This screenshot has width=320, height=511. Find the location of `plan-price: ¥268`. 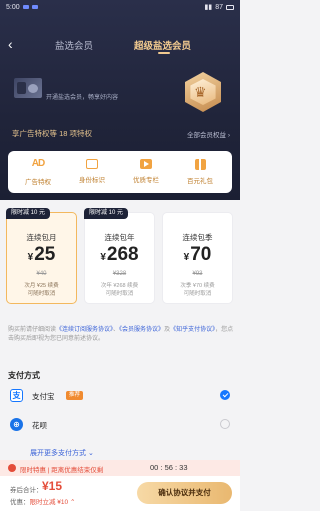

plan-price: ¥268 is located at coordinates (119, 255).